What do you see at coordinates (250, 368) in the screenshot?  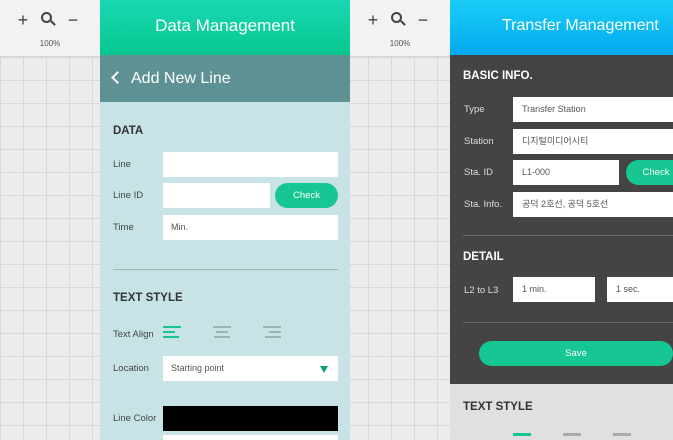 I see `location-select: Starting point` at bounding box center [250, 368].